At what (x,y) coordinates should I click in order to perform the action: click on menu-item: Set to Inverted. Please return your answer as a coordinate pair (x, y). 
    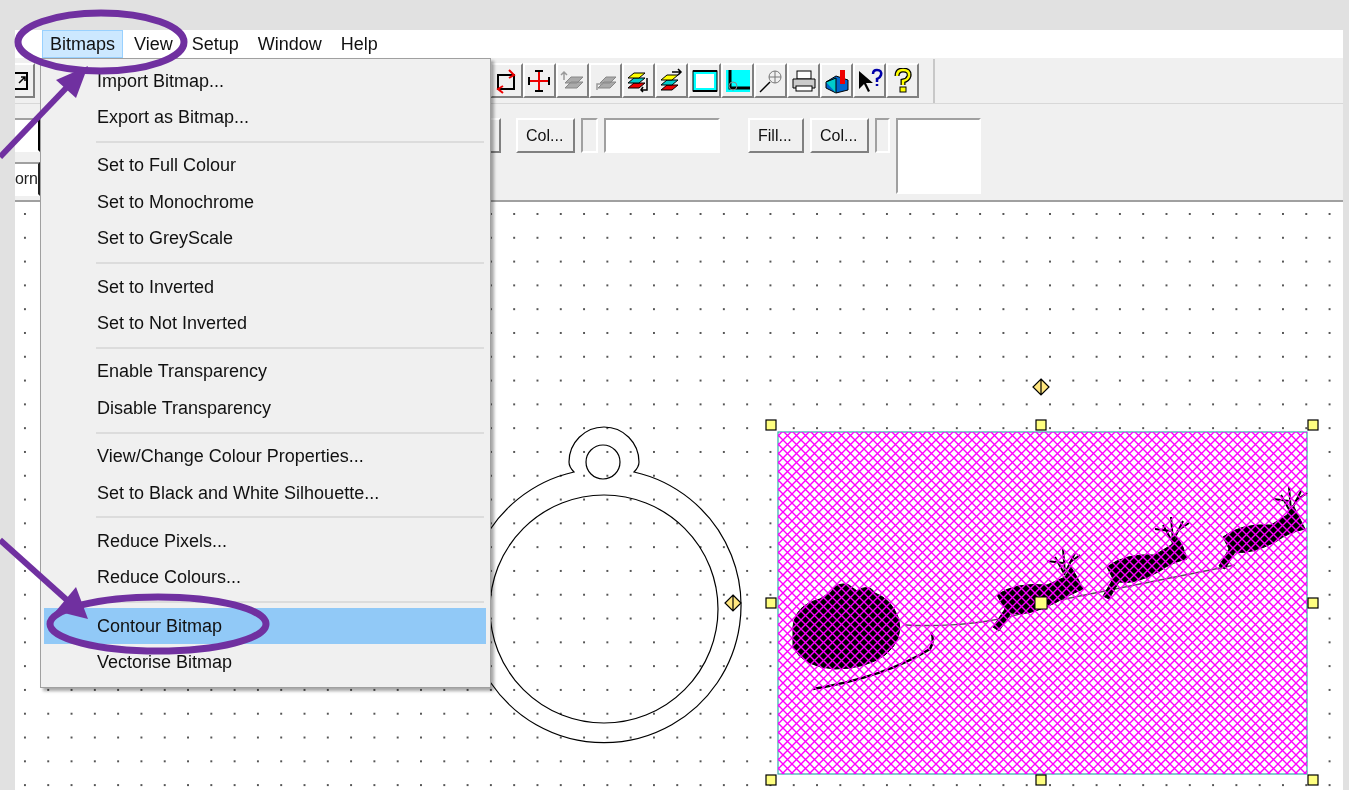
    Looking at the image, I should click on (265, 287).